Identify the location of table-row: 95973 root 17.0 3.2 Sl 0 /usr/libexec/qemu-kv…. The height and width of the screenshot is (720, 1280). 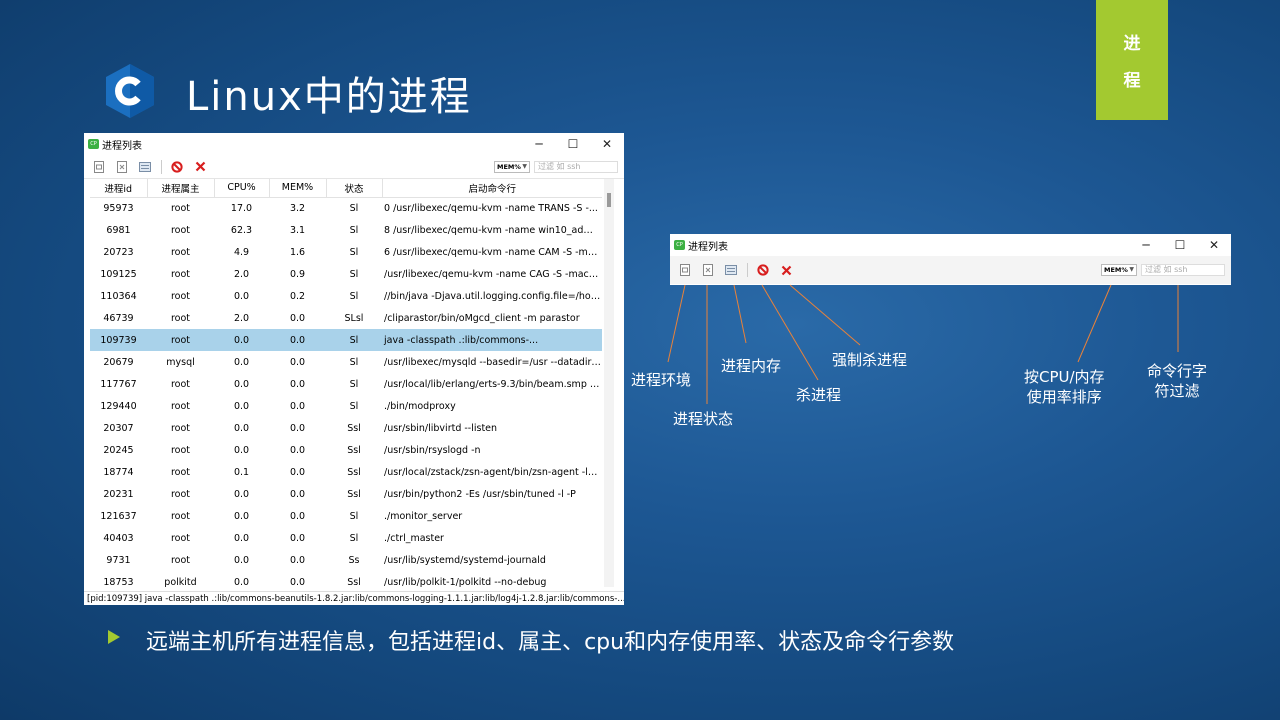
(346, 208).